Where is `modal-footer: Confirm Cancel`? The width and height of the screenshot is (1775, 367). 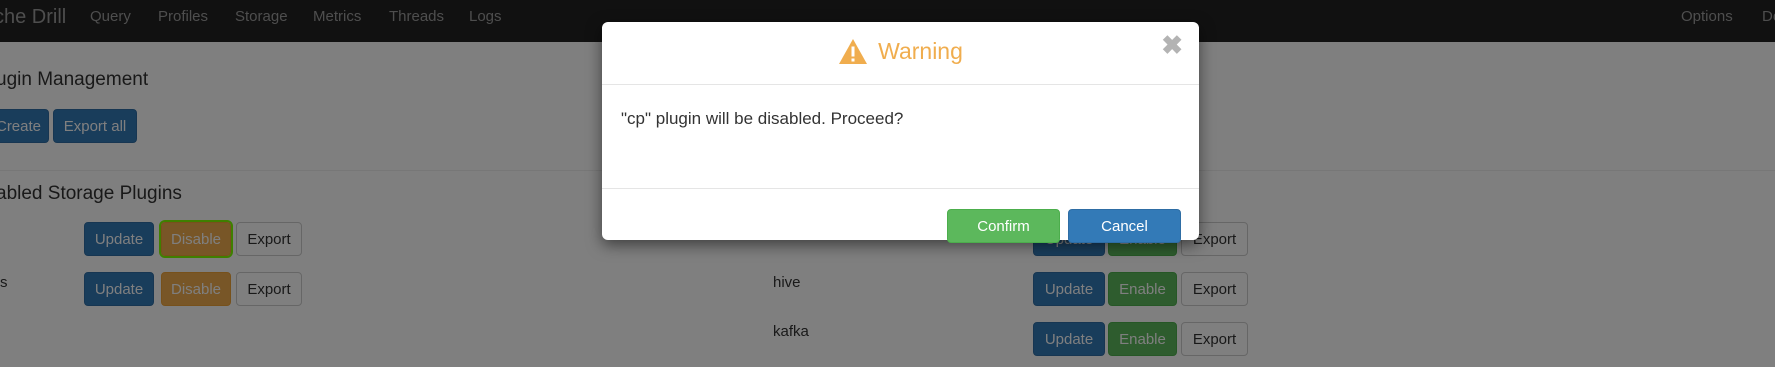 modal-footer: Confirm Cancel is located at coordinates (900, 216).